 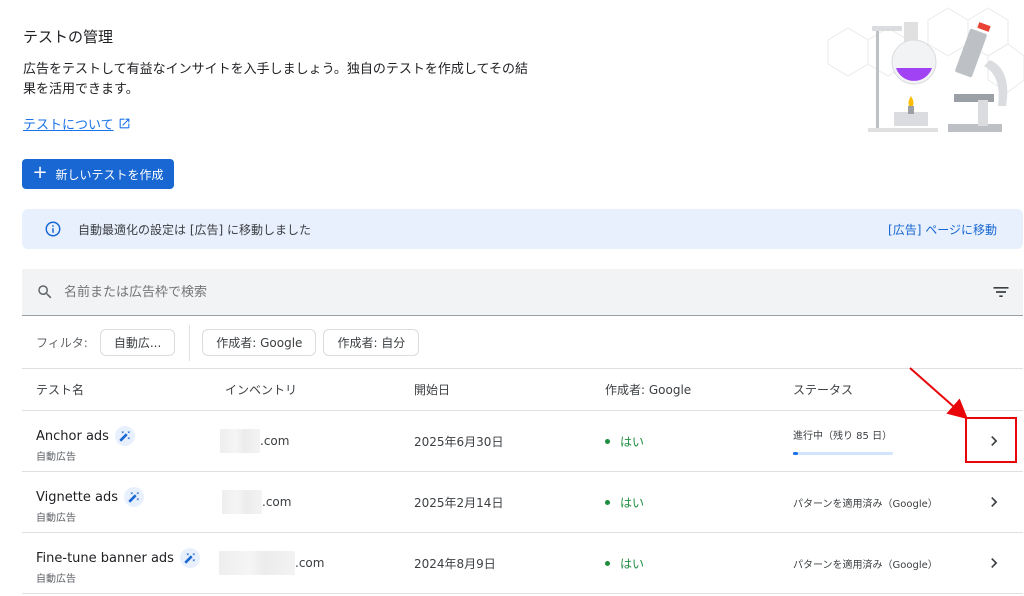 I want to click on start-date: 2024年8月9日, so click(x=455, y=563).